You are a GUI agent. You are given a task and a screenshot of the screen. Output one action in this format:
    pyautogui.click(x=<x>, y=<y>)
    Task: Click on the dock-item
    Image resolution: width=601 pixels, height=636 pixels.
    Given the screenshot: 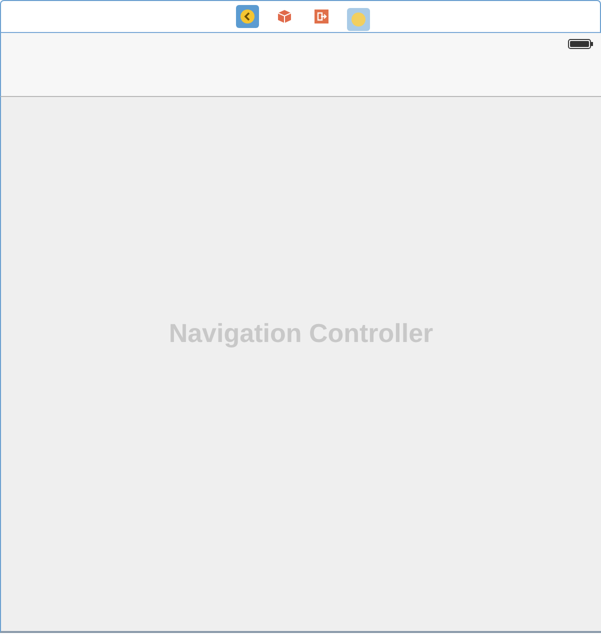 What is the action you would take?
    pyautogui.click(x=247, y=16)
    